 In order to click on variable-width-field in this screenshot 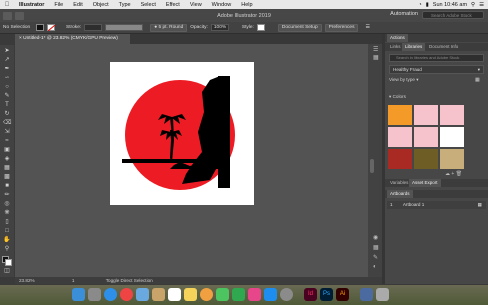, I will do `click(124, 27)`.